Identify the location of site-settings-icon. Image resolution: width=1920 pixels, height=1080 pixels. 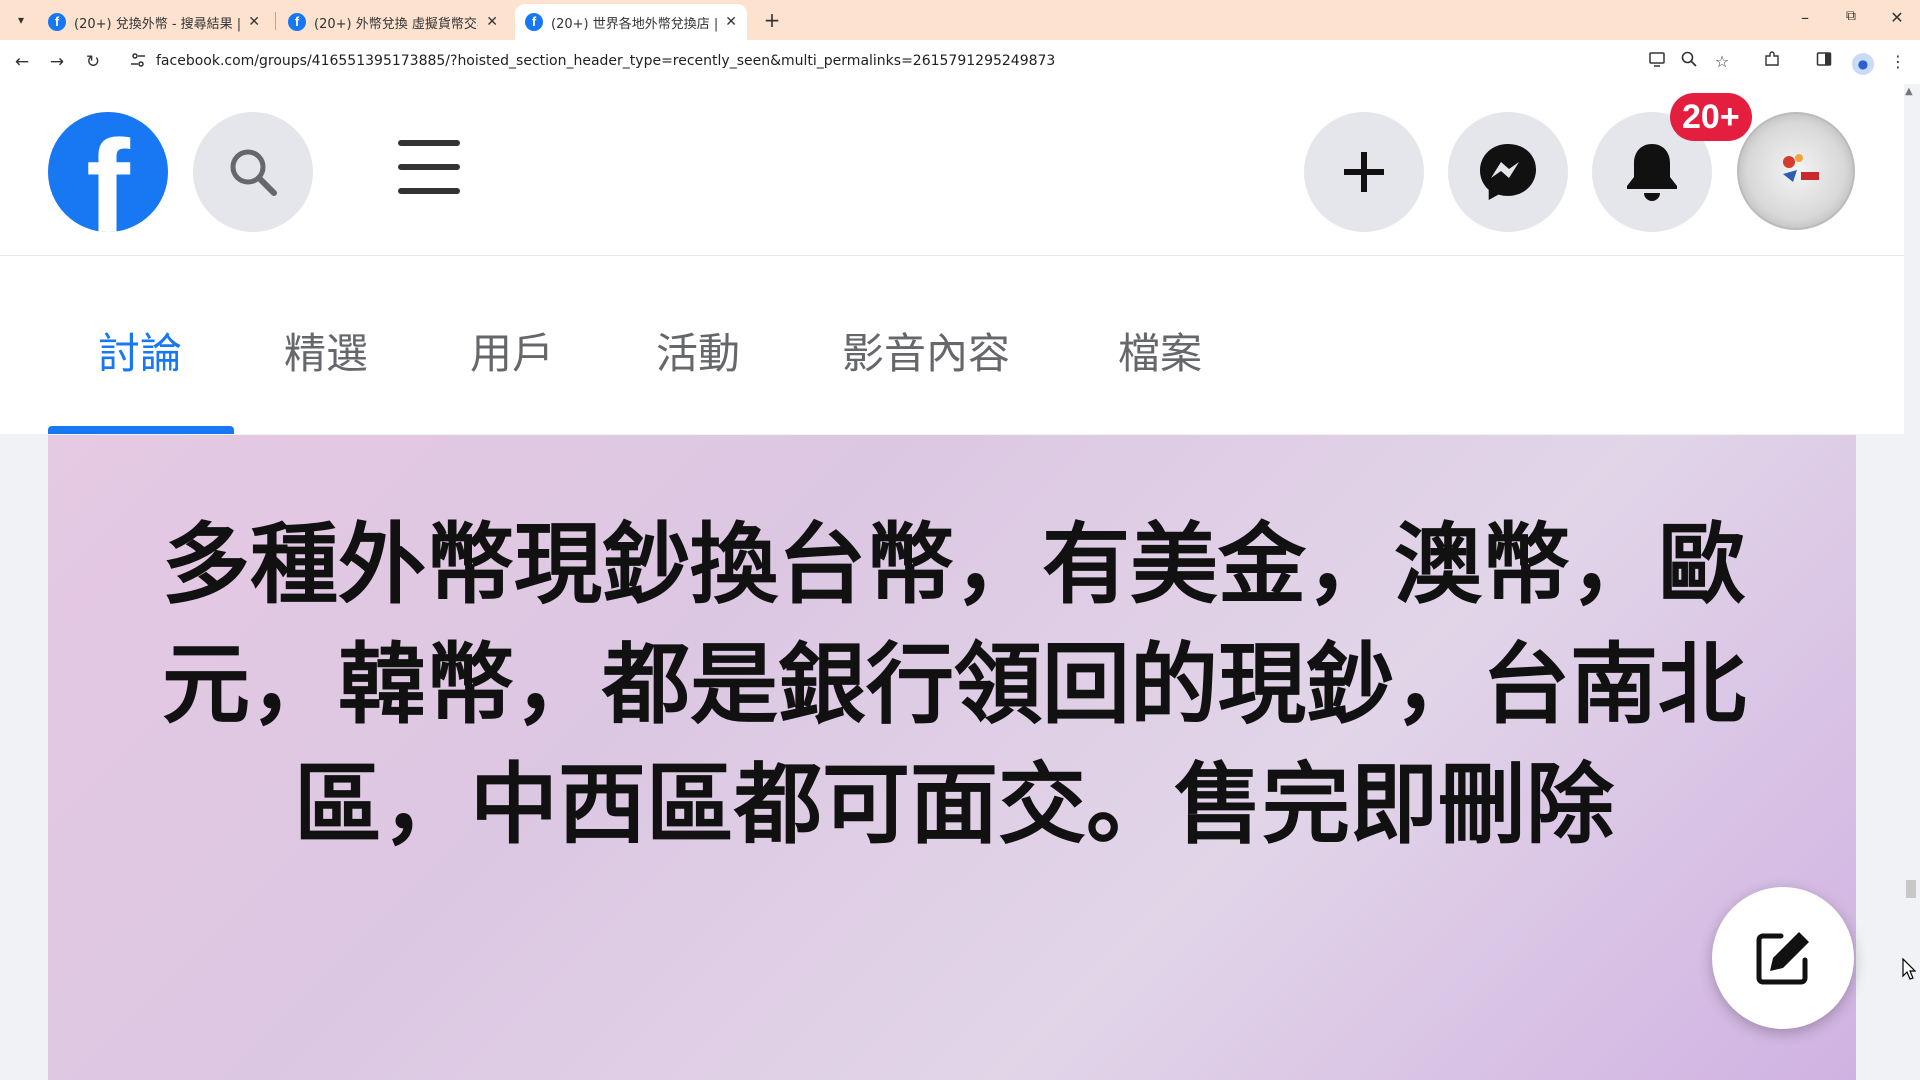
(138, 62).